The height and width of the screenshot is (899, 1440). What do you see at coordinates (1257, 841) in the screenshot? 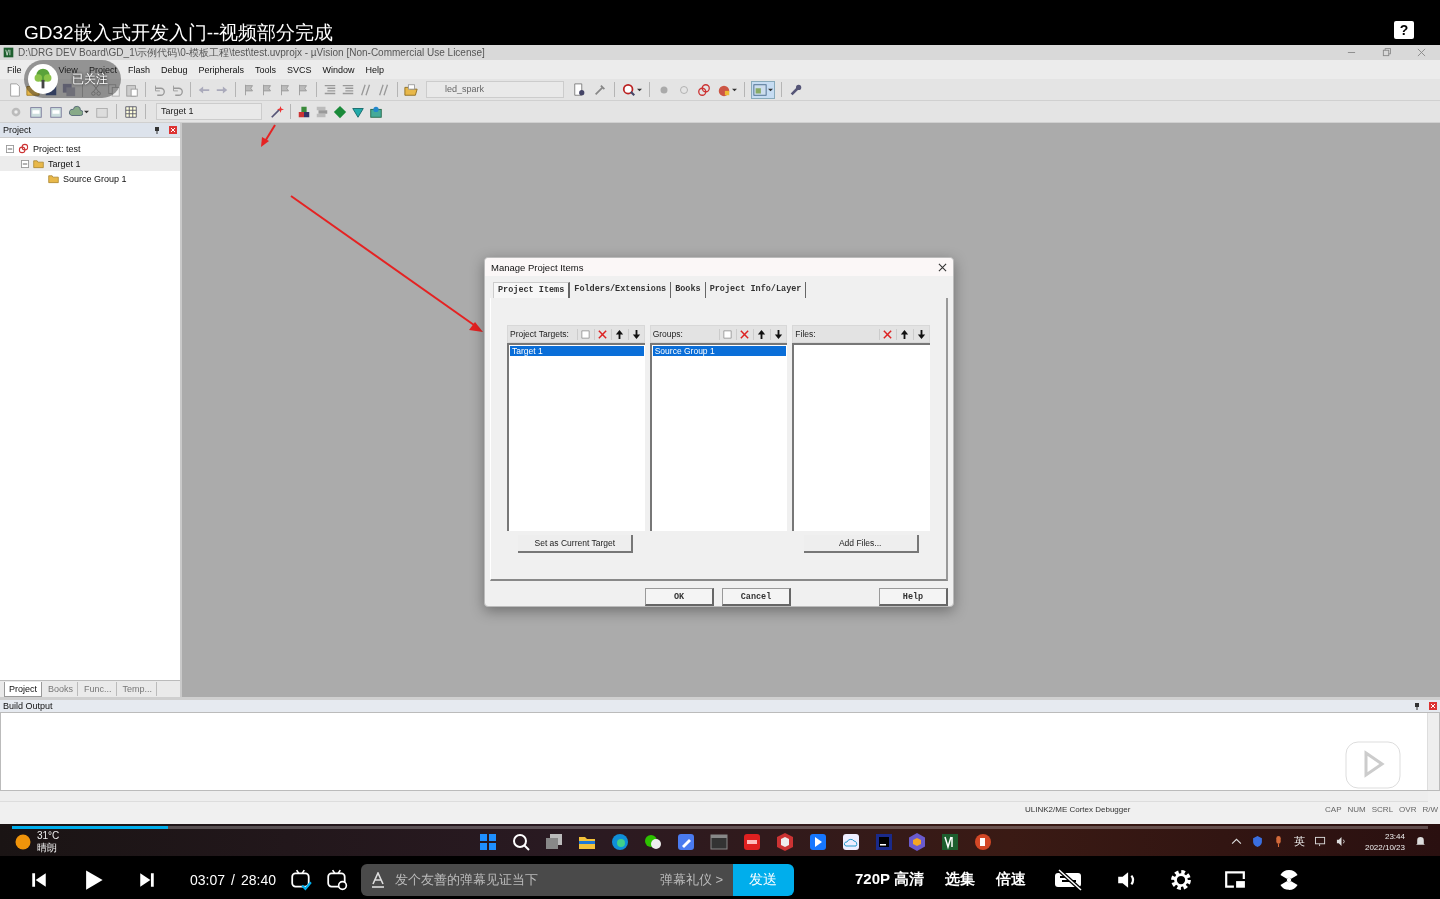
I see `shield-icon` at bounding box center [1257, 841].